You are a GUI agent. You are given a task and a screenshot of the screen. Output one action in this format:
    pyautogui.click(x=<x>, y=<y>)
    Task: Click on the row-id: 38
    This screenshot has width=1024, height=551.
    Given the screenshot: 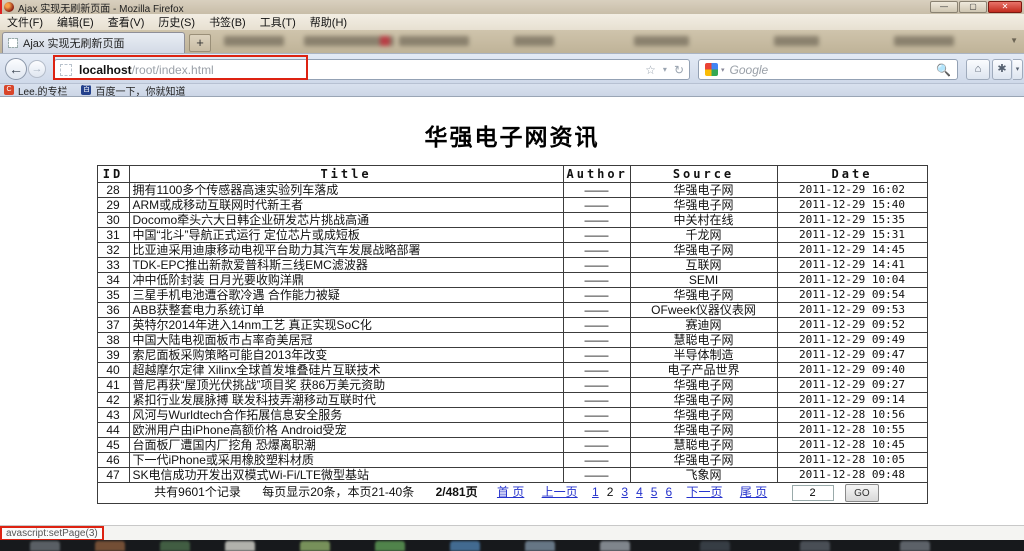 What is the action you would take?
    pyautogui.click(x=113, y=340)
    